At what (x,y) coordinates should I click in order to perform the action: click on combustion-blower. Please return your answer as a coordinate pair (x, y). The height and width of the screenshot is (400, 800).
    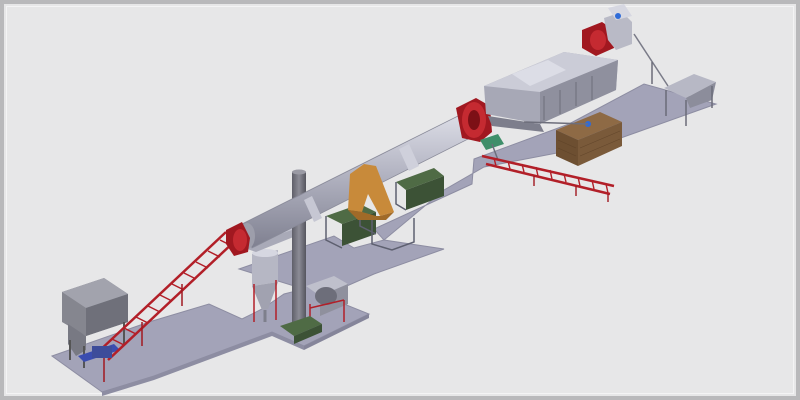
    Looking at the image, I should click on (607, 30).